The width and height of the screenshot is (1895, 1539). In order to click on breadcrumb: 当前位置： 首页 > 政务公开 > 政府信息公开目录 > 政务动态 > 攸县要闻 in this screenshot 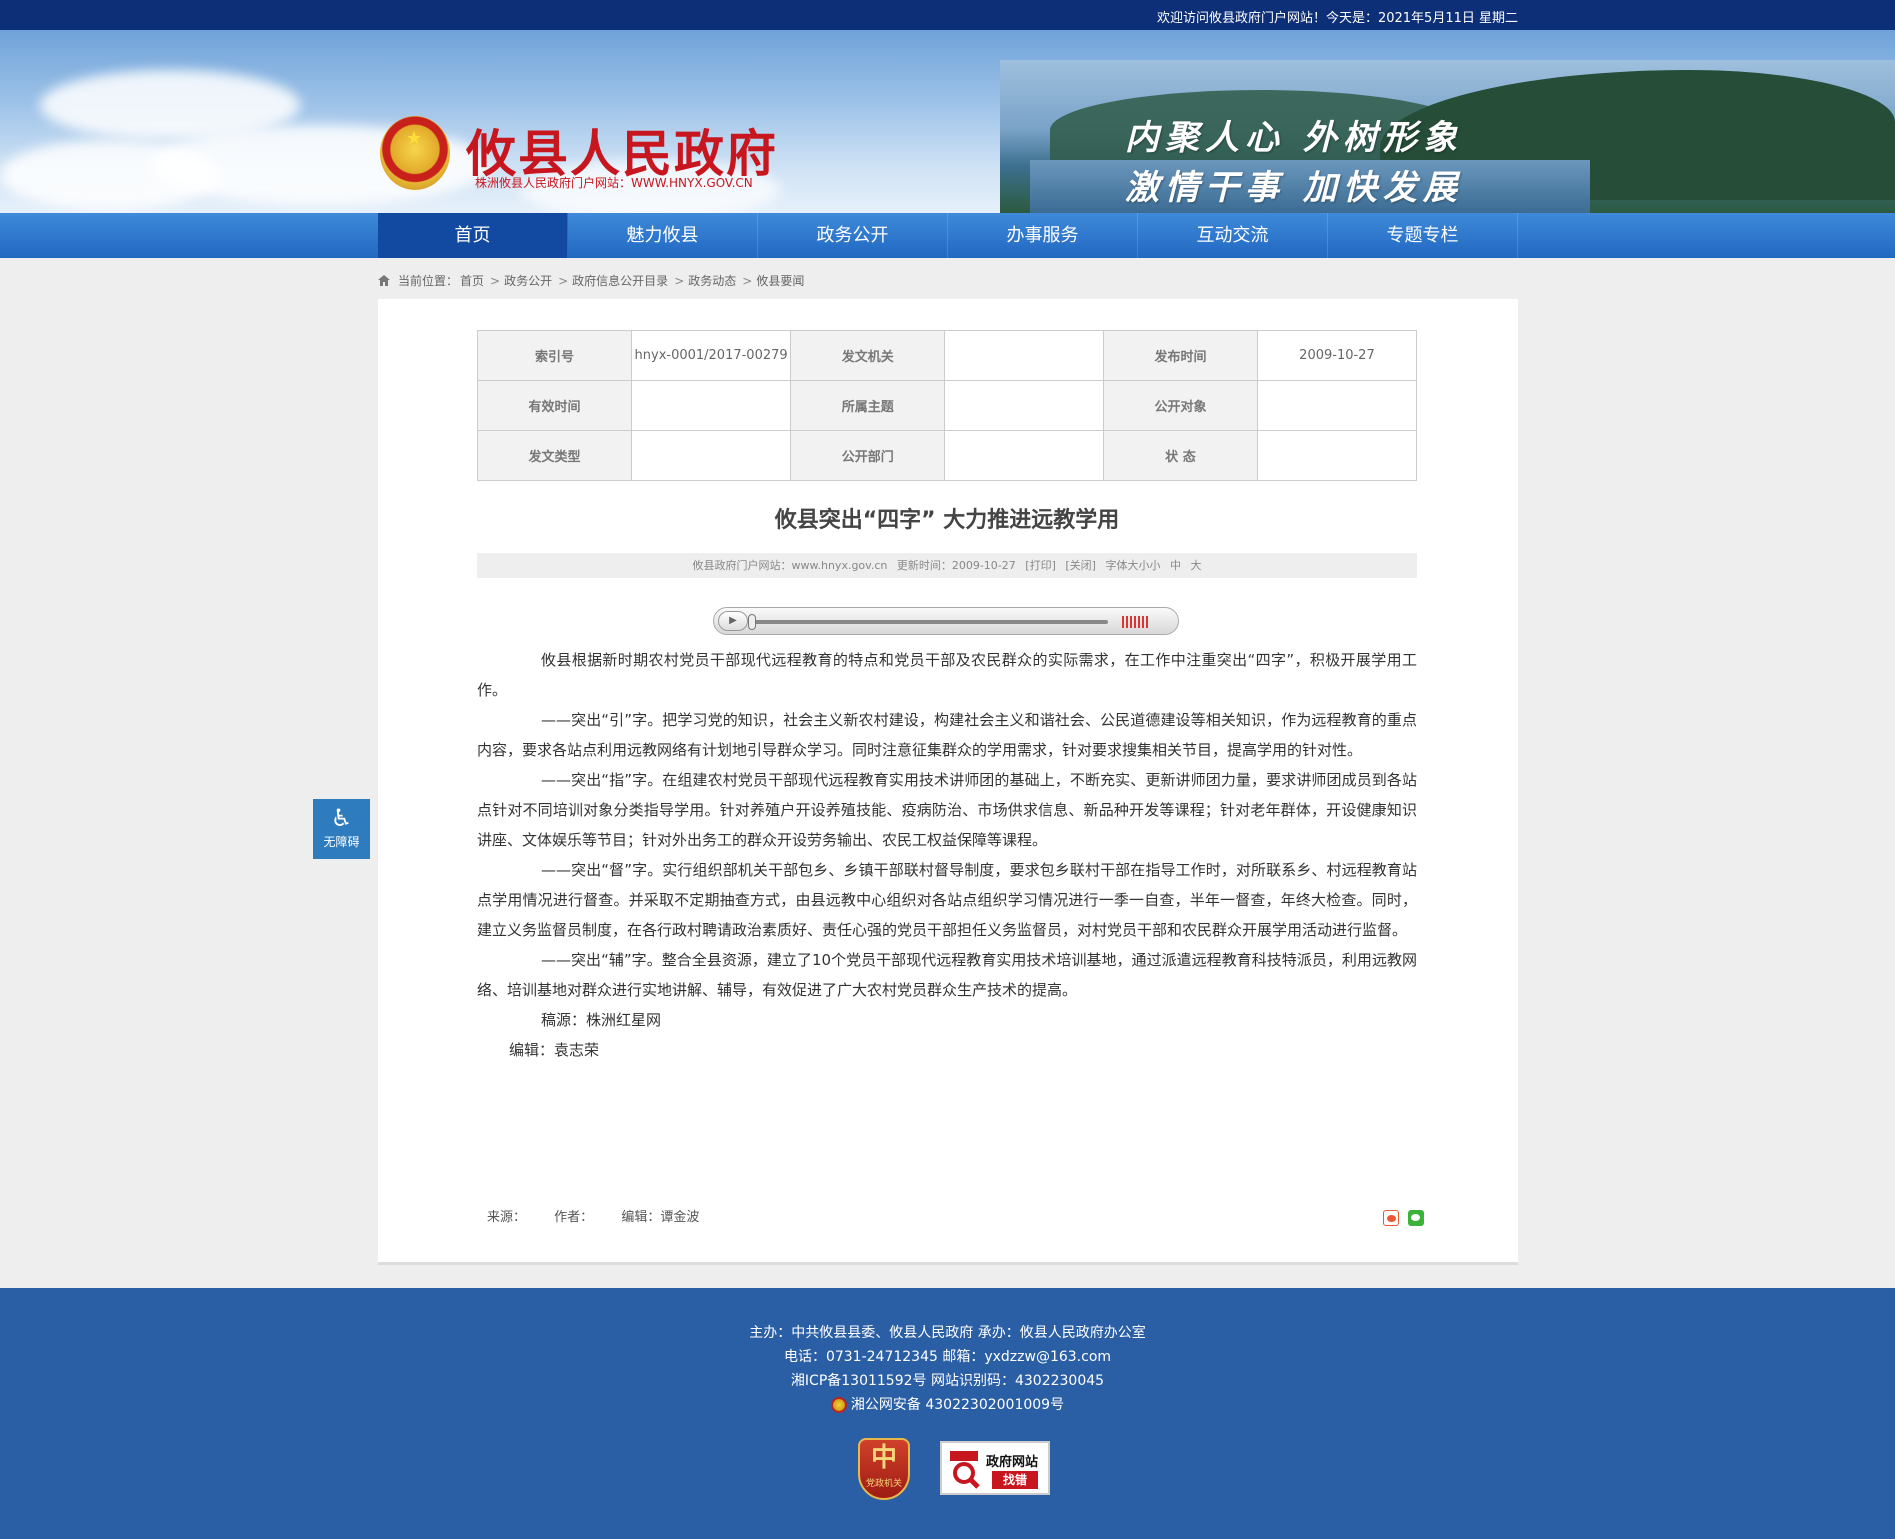, I will do `click(592, 280)`.